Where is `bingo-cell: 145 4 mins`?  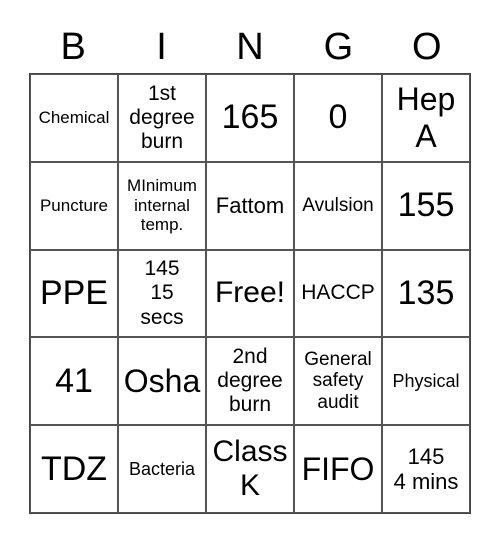 bingo-cell: 145 4 mins is located at coordinates (426, 469).